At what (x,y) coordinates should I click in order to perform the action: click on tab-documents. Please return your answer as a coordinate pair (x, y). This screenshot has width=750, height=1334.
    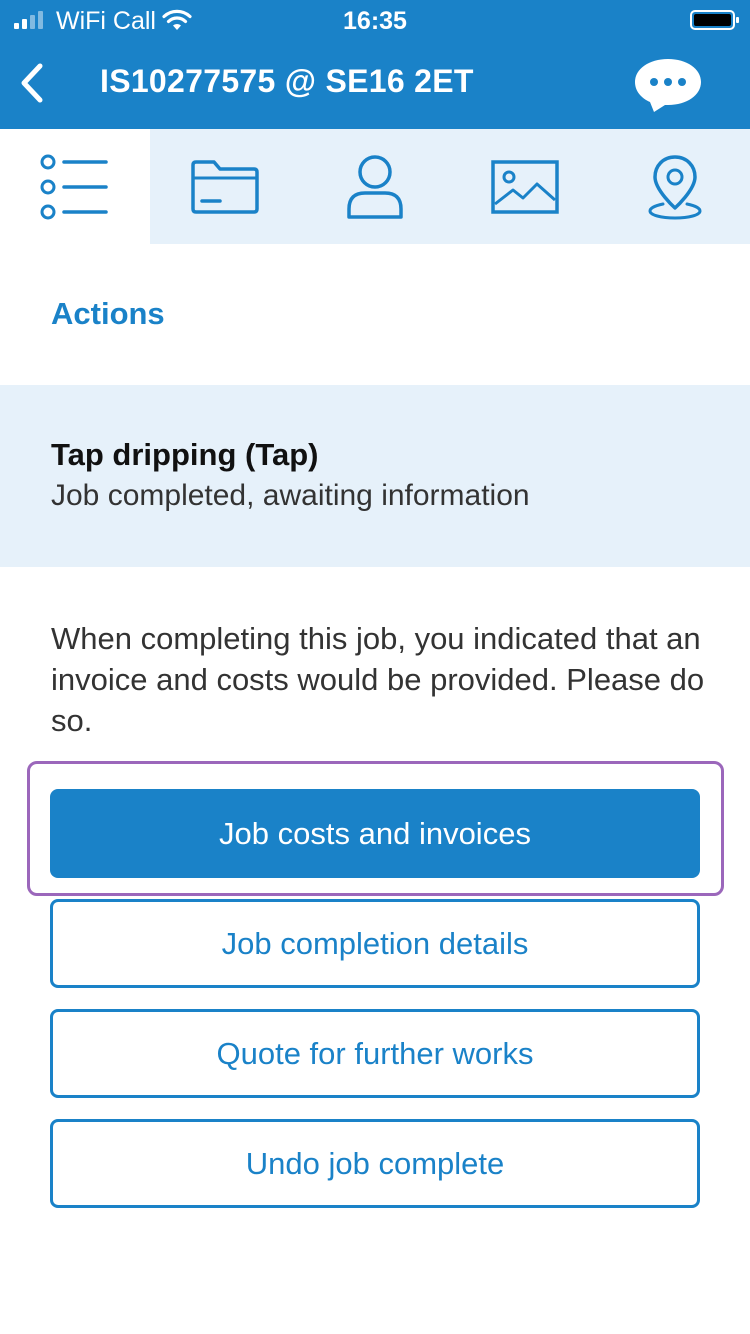
    Looking at the image, I should click on (225, 186).